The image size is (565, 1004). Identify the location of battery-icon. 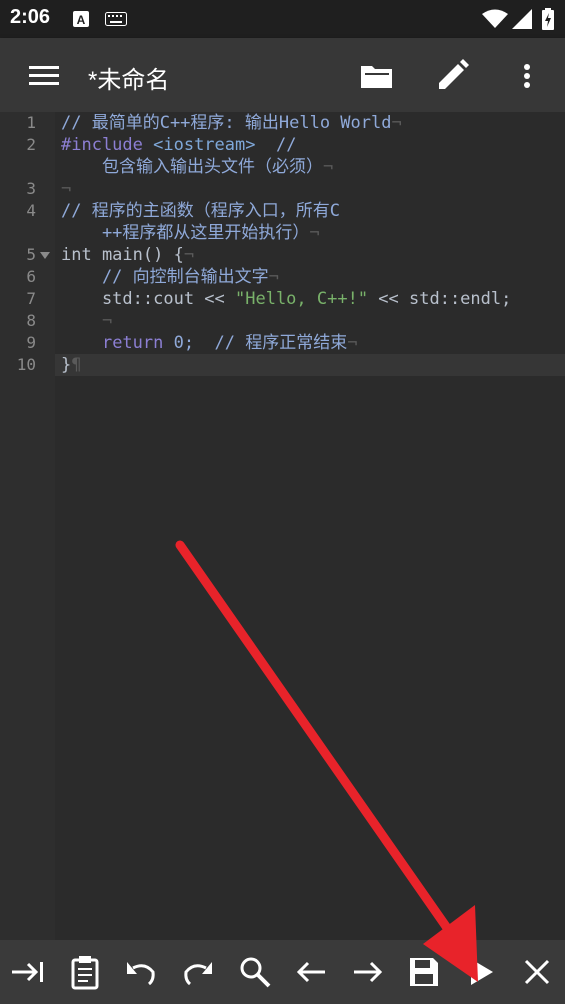
(548, 19).